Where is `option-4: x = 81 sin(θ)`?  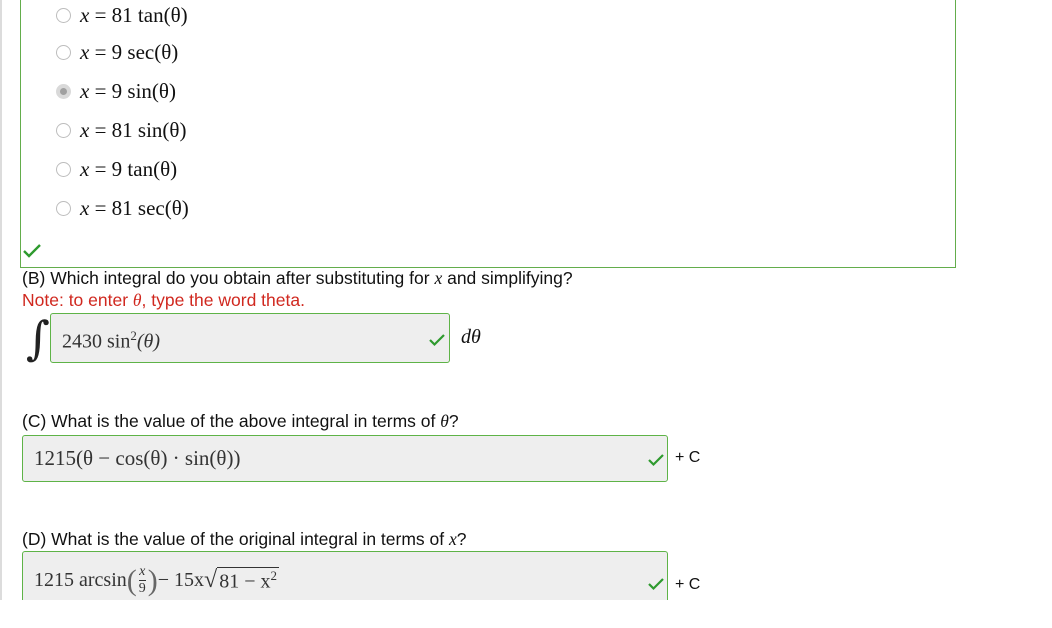
option-4: x = 81 sin(θ) is located at coordinates (121, 130).